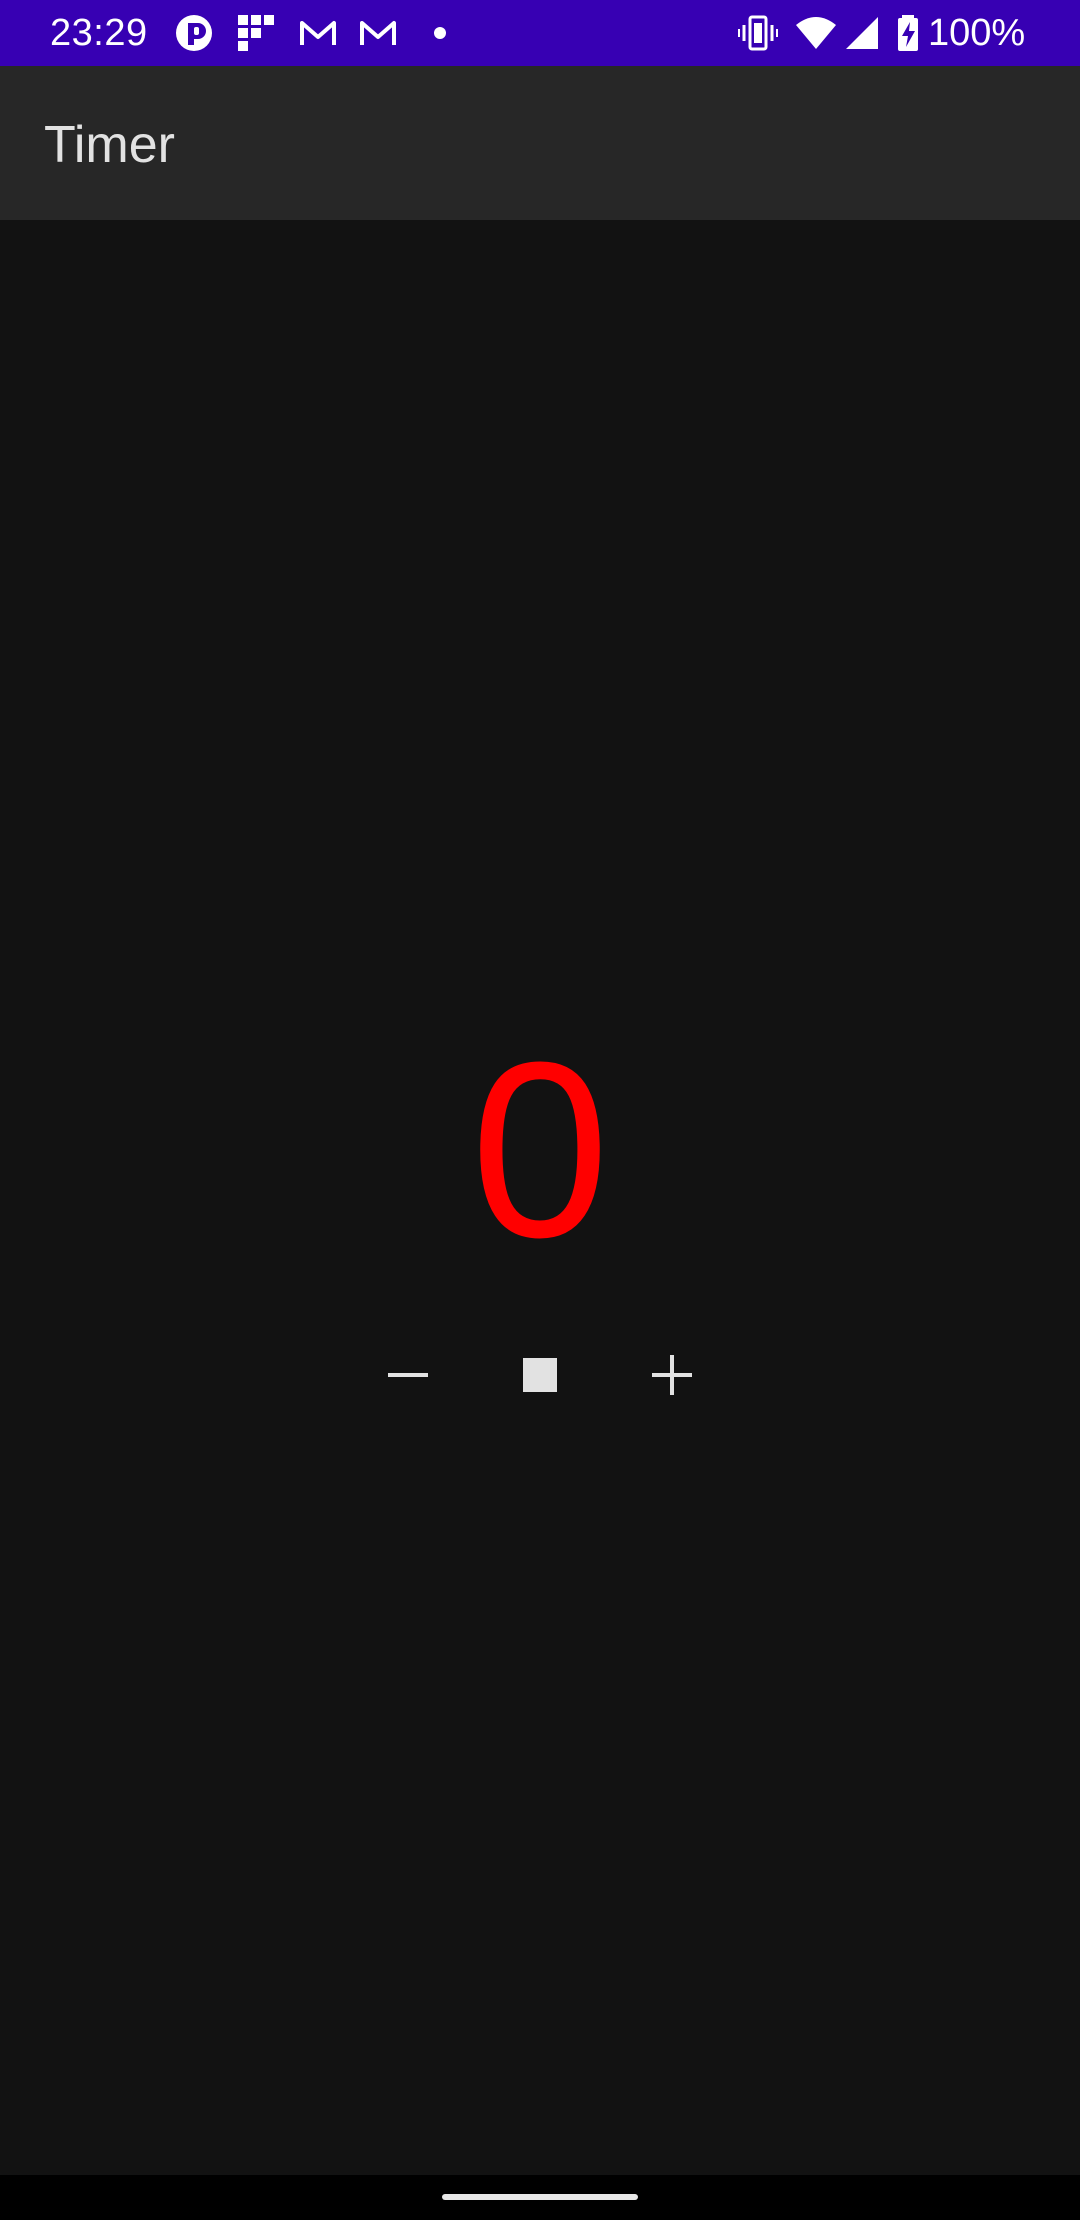  Describe the element at coordinates (540, 143) in the screenshot. I see `app-bar: Timer` at that location.